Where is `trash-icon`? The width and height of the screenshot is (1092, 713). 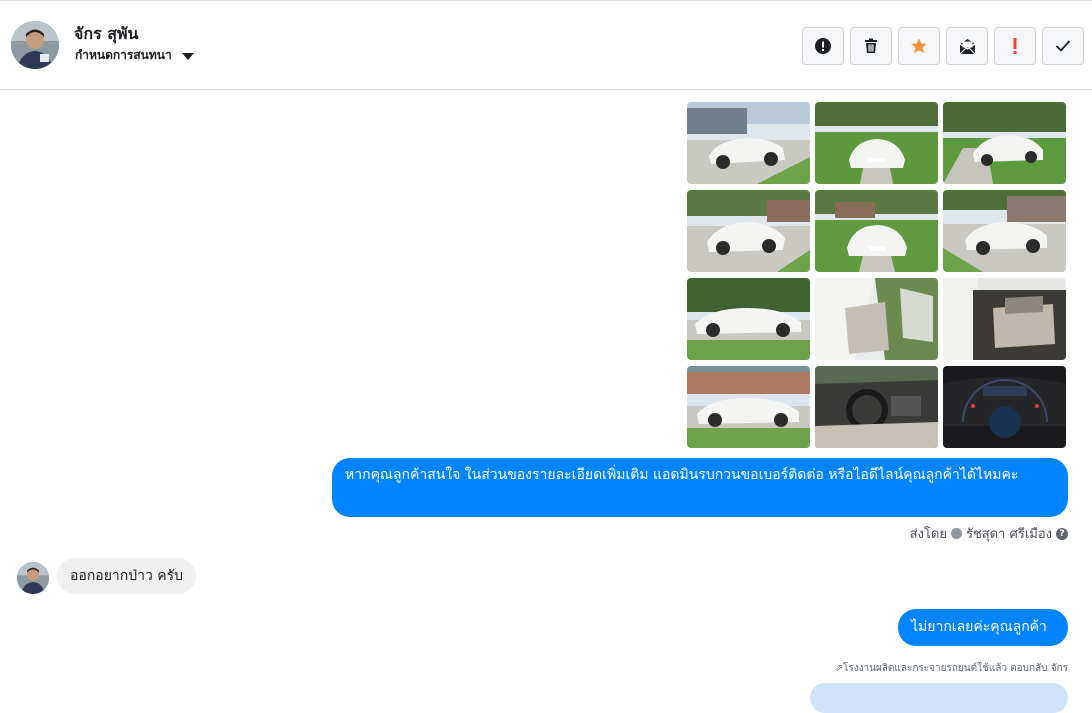
trash-icon is located at coordinates (871, 45).